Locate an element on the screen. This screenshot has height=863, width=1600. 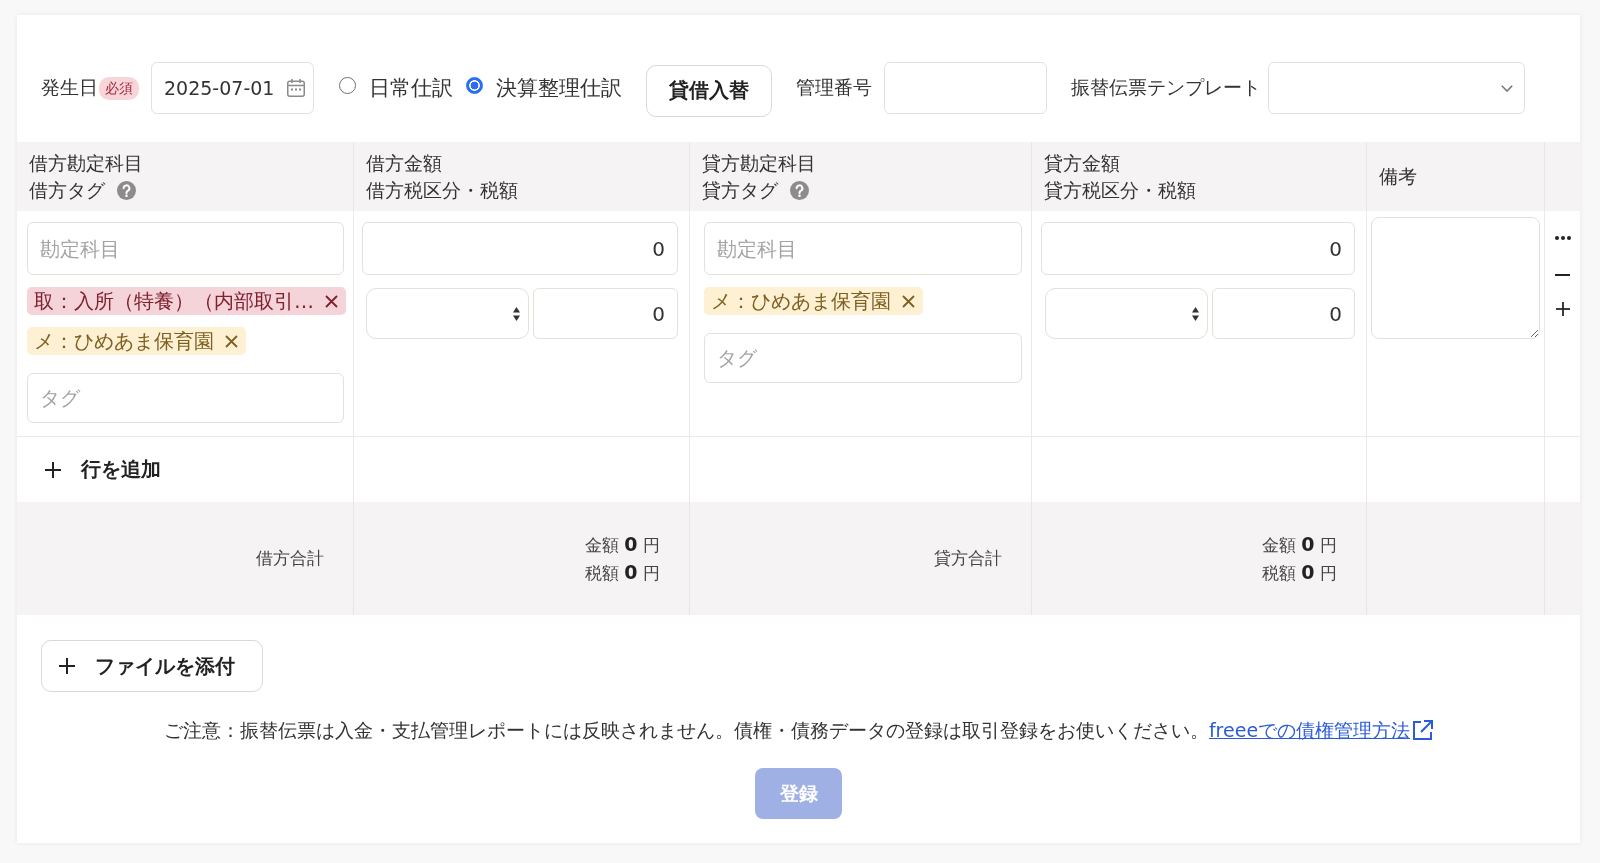
more-icon is located at coordinates (1562, 238).